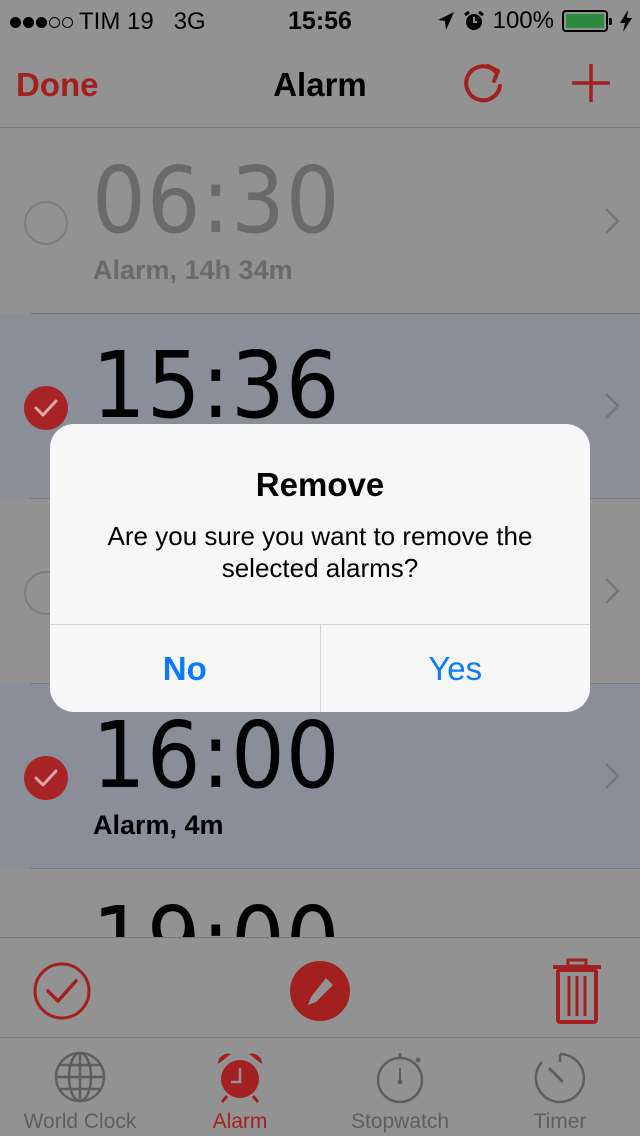 This screenshot has height=1136, width=640. What do you see at coordinates (62, 991) in the screenshot?
I see `check-circle-icon` at bounding box center [62, 991].